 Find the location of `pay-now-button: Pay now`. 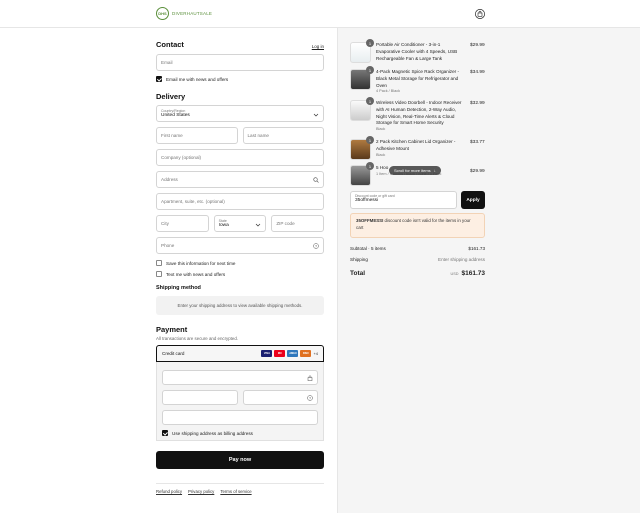

pay-now-button: Pay now is located at coordinates (240, 460).